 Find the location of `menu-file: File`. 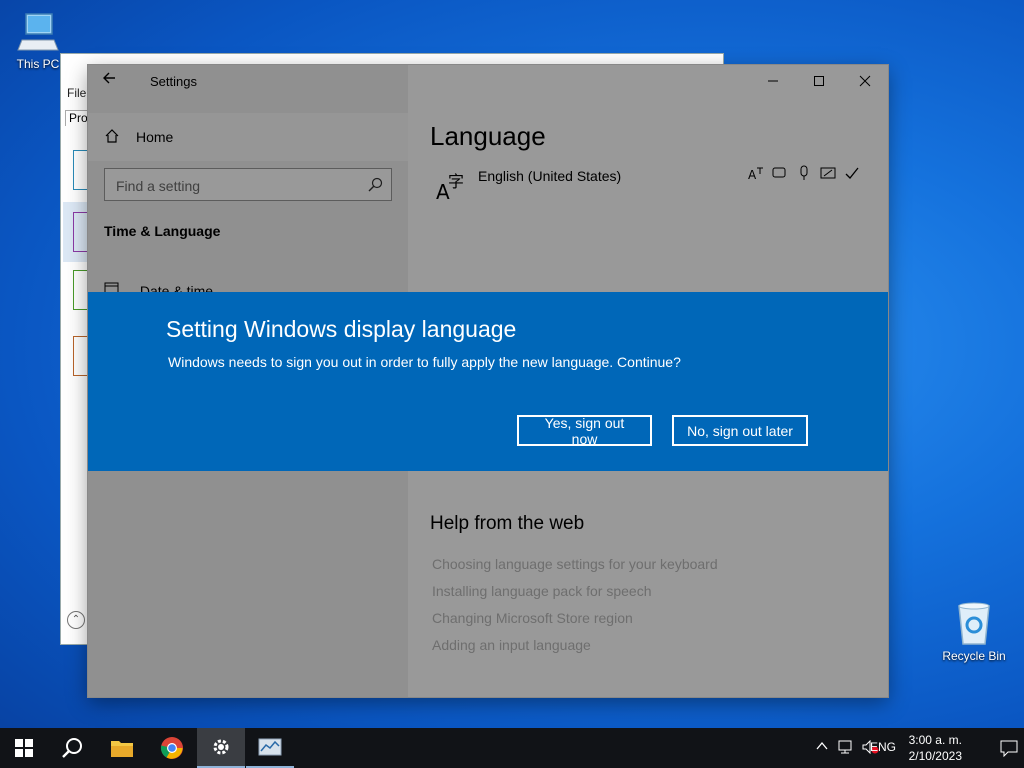

menu-file: File is located at coordinates (76, 93).